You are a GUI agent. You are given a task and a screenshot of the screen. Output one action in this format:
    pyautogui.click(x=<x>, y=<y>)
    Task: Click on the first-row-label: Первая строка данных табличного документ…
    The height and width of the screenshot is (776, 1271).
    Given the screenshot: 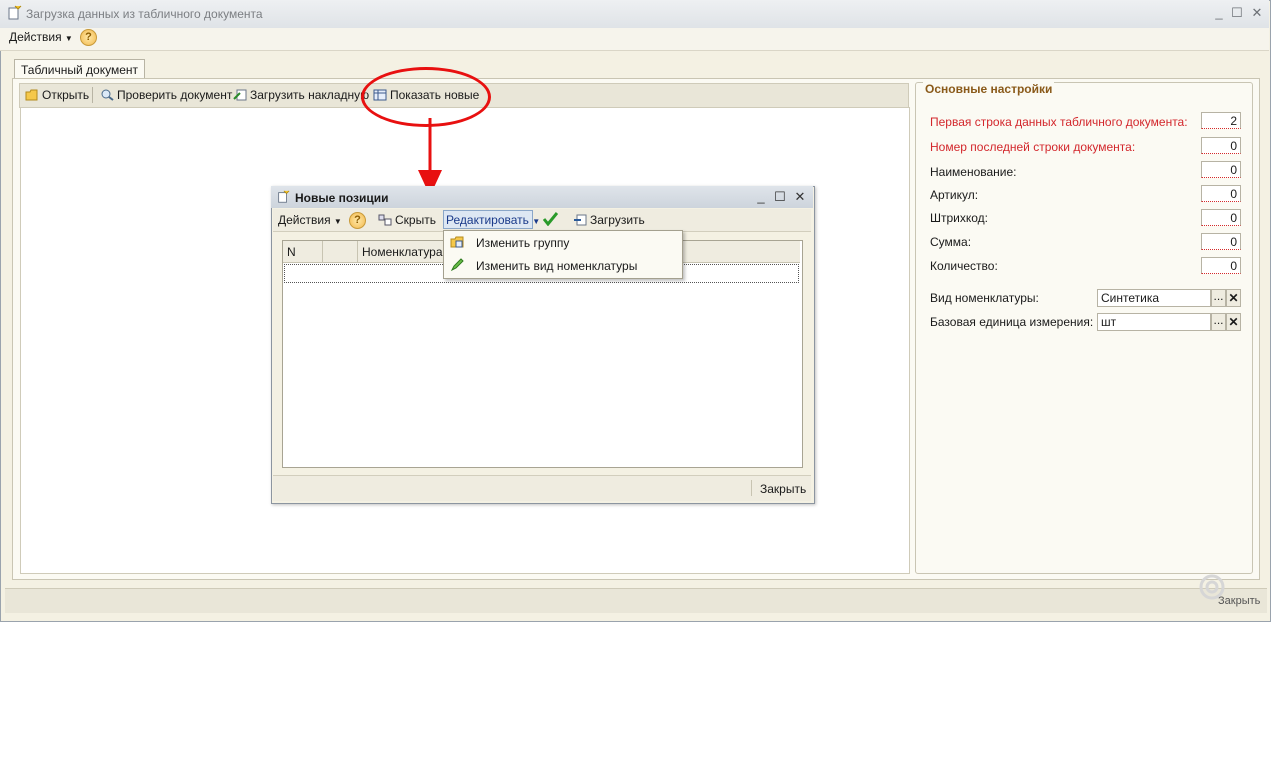 What is the action you would take?
    pyautogui.click(x=1059, y=122)
    